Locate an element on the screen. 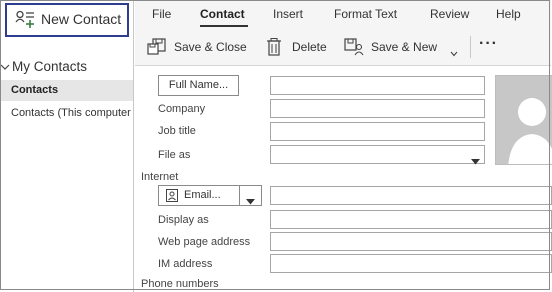 The image size is (552, 292). im-address-field is located at coordinates (411, 263).